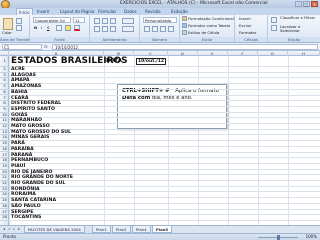  Describe the element at coordinates (41, 27) in the screenshot. I see `italic-icon: I` at that location.